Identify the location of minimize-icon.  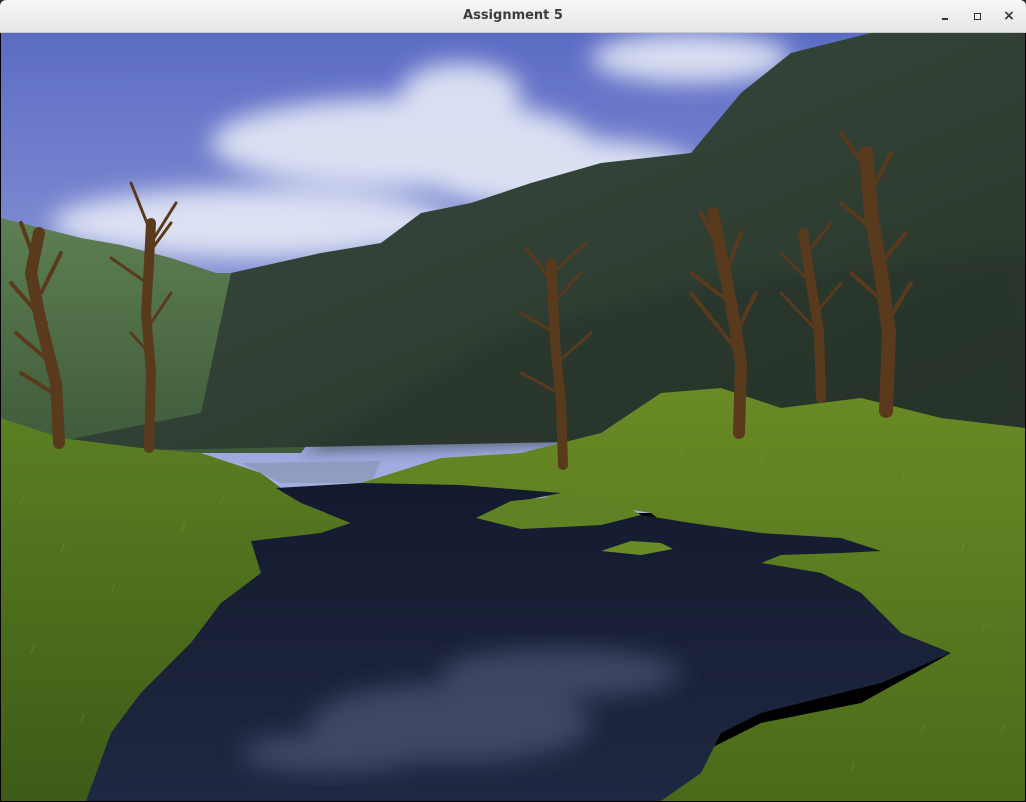
(945, 19).